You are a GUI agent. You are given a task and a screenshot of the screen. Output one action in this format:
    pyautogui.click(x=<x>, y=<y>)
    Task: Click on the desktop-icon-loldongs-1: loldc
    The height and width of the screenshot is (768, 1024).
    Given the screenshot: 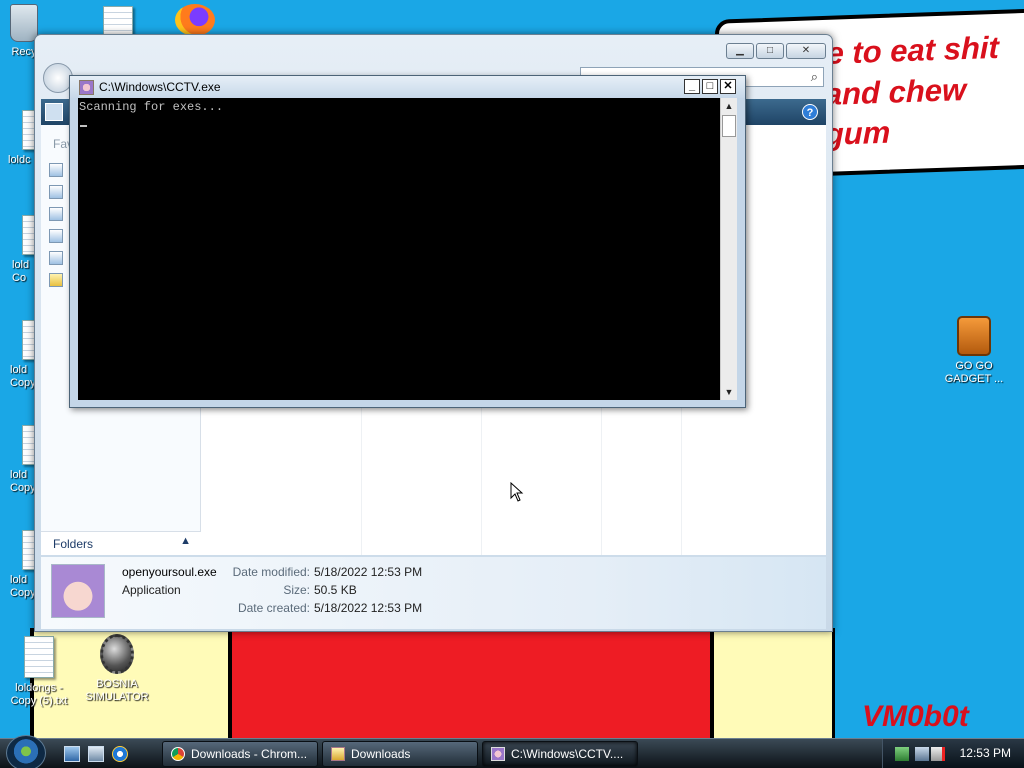 What is the action you would take?
    pyautogui.click(x=23, y=138)
    